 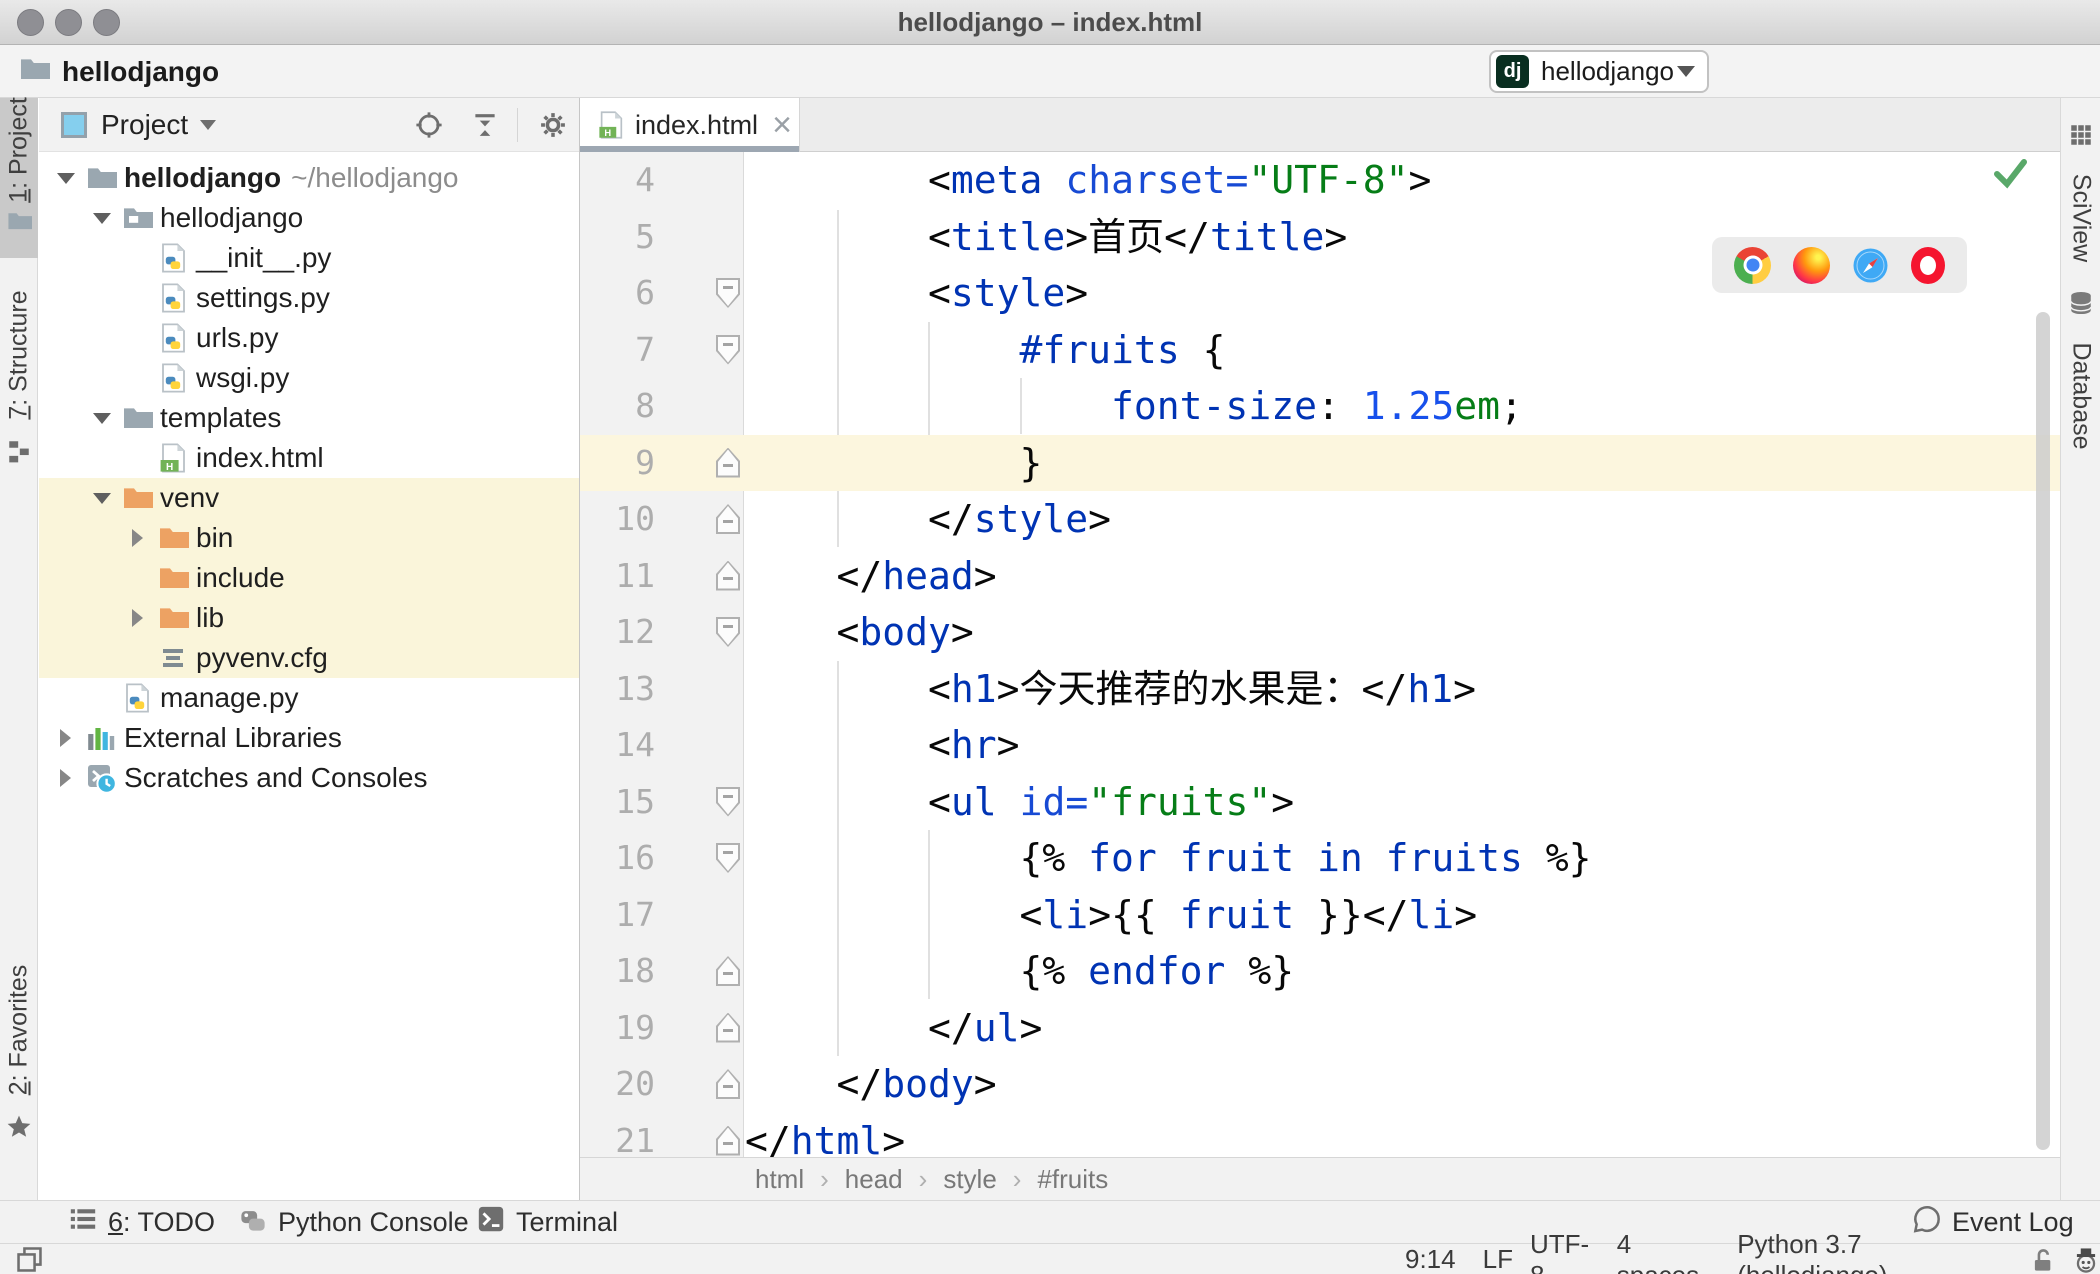 What do you see at coordinates (617, 1084) in the screenshot?
I see `line-number: 20` at bounding box center [617, 1084].